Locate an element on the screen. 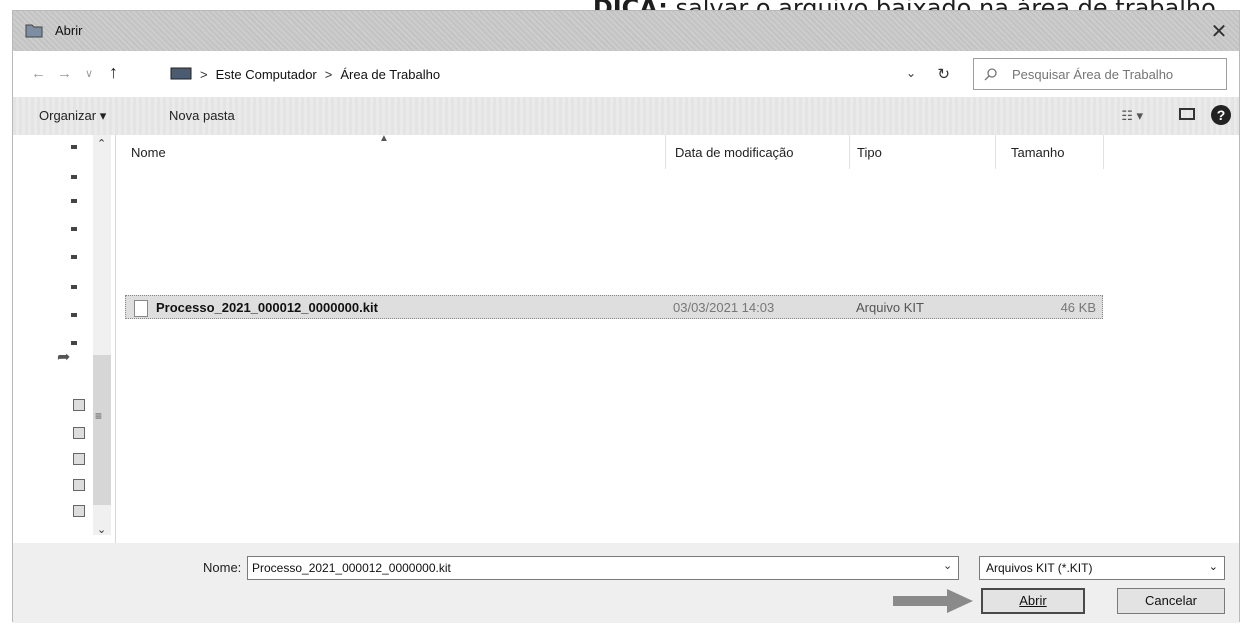 The image size is (1243, 625). column-header-date: Data de modificação is located at coordinates (734, 152).